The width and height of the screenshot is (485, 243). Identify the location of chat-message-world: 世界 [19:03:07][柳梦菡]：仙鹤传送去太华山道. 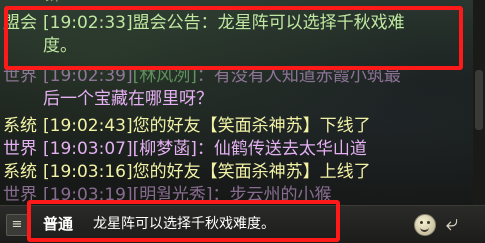
(234, 149).